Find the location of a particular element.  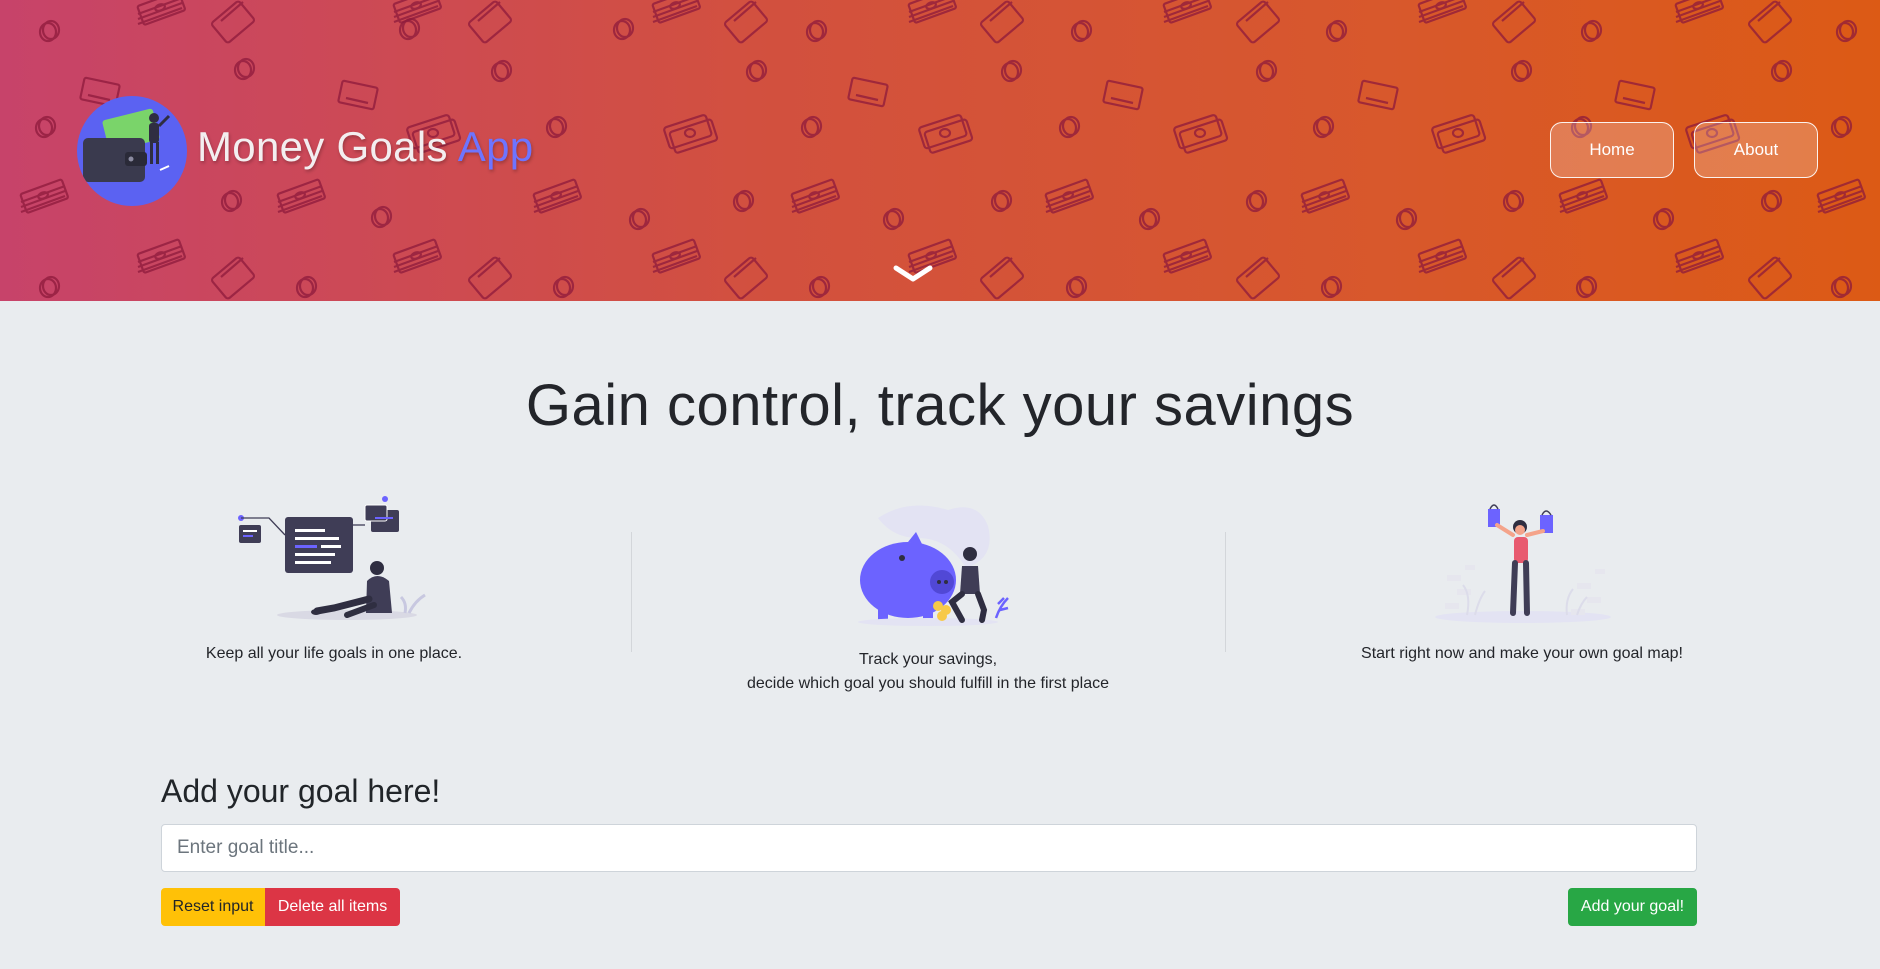

feature-goals: Keep all your life goals in one place. is located at coordinates (334, 580).